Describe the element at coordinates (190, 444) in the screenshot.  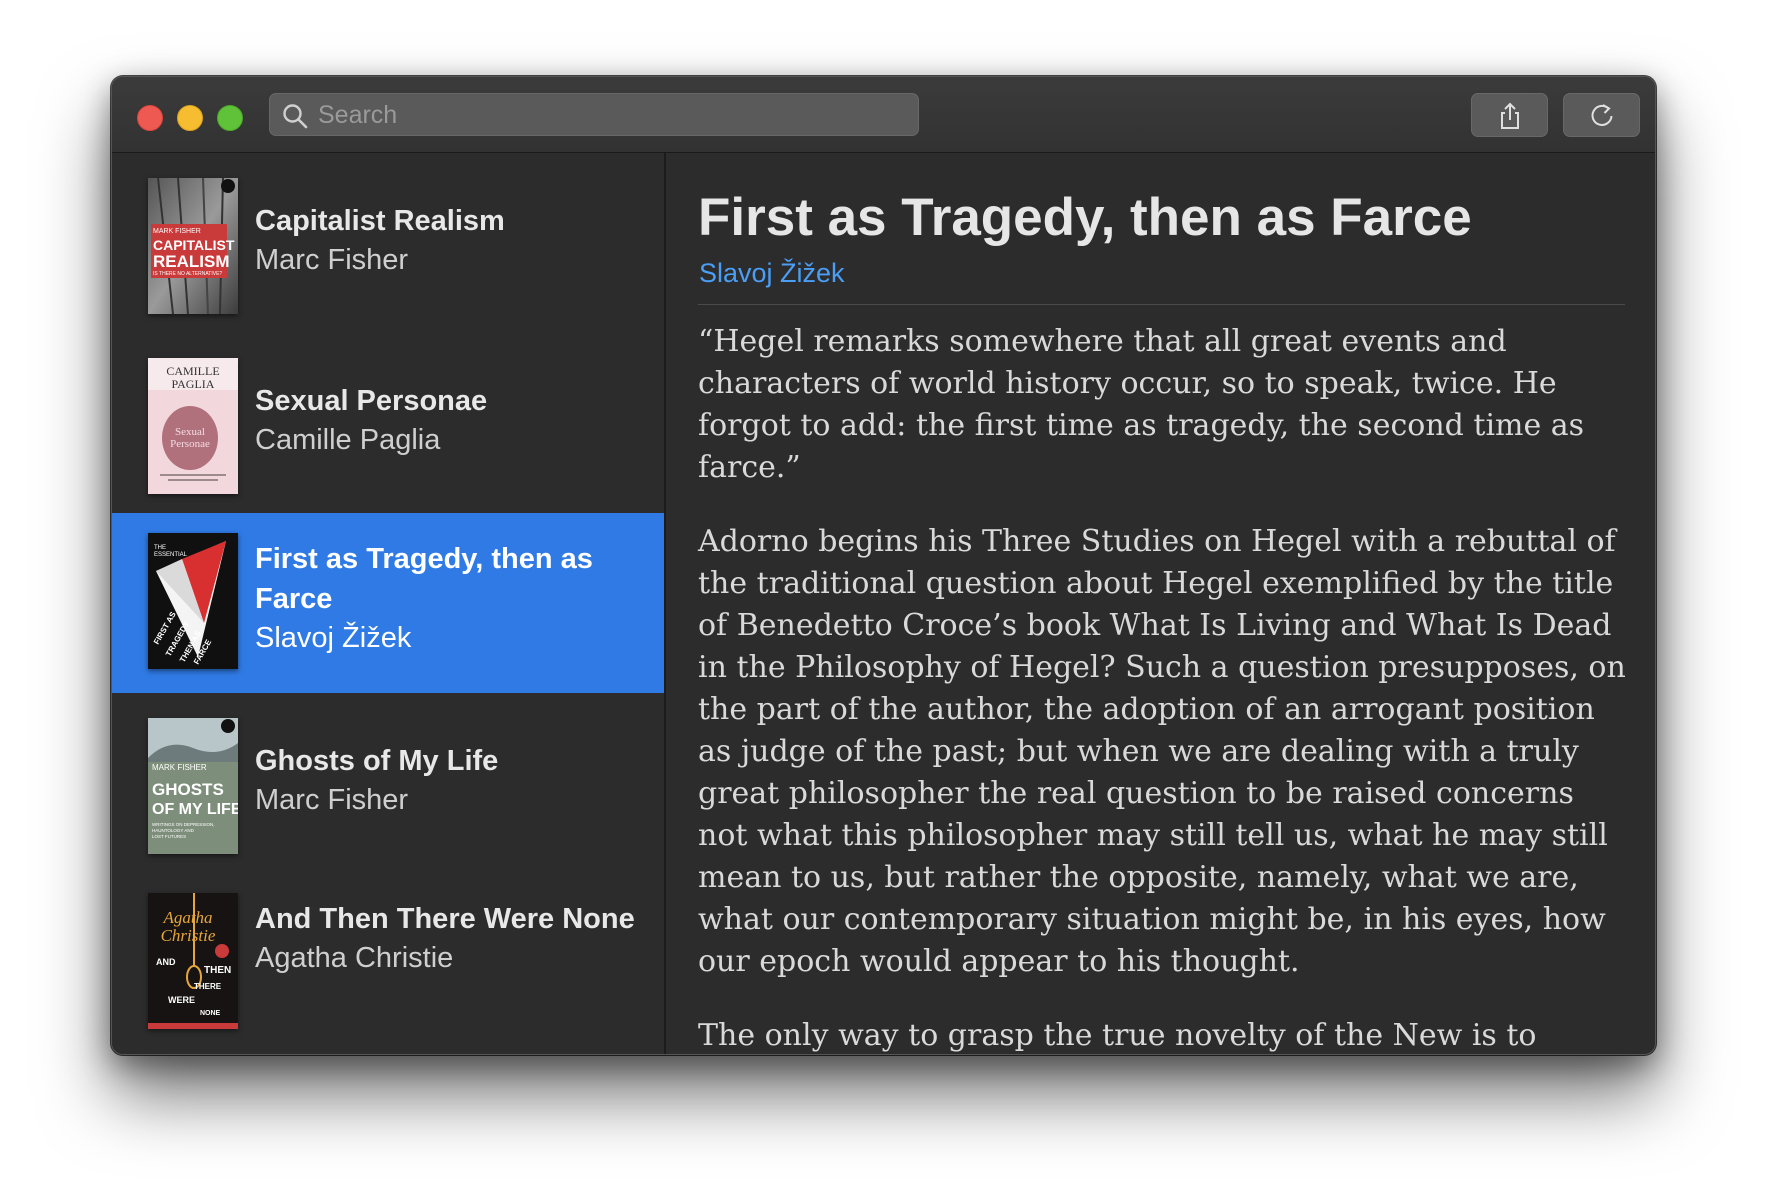
I see `svg-text: Personae` at that location.